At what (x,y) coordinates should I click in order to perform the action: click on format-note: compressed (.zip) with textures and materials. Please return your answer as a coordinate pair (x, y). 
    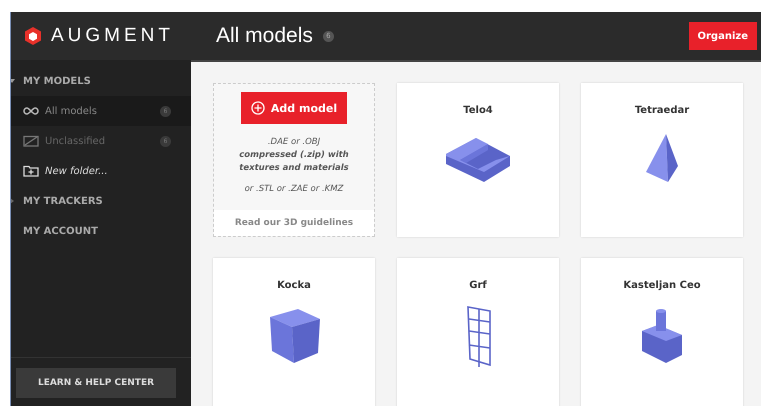
    Looking at the image, I should click on (294, 162).